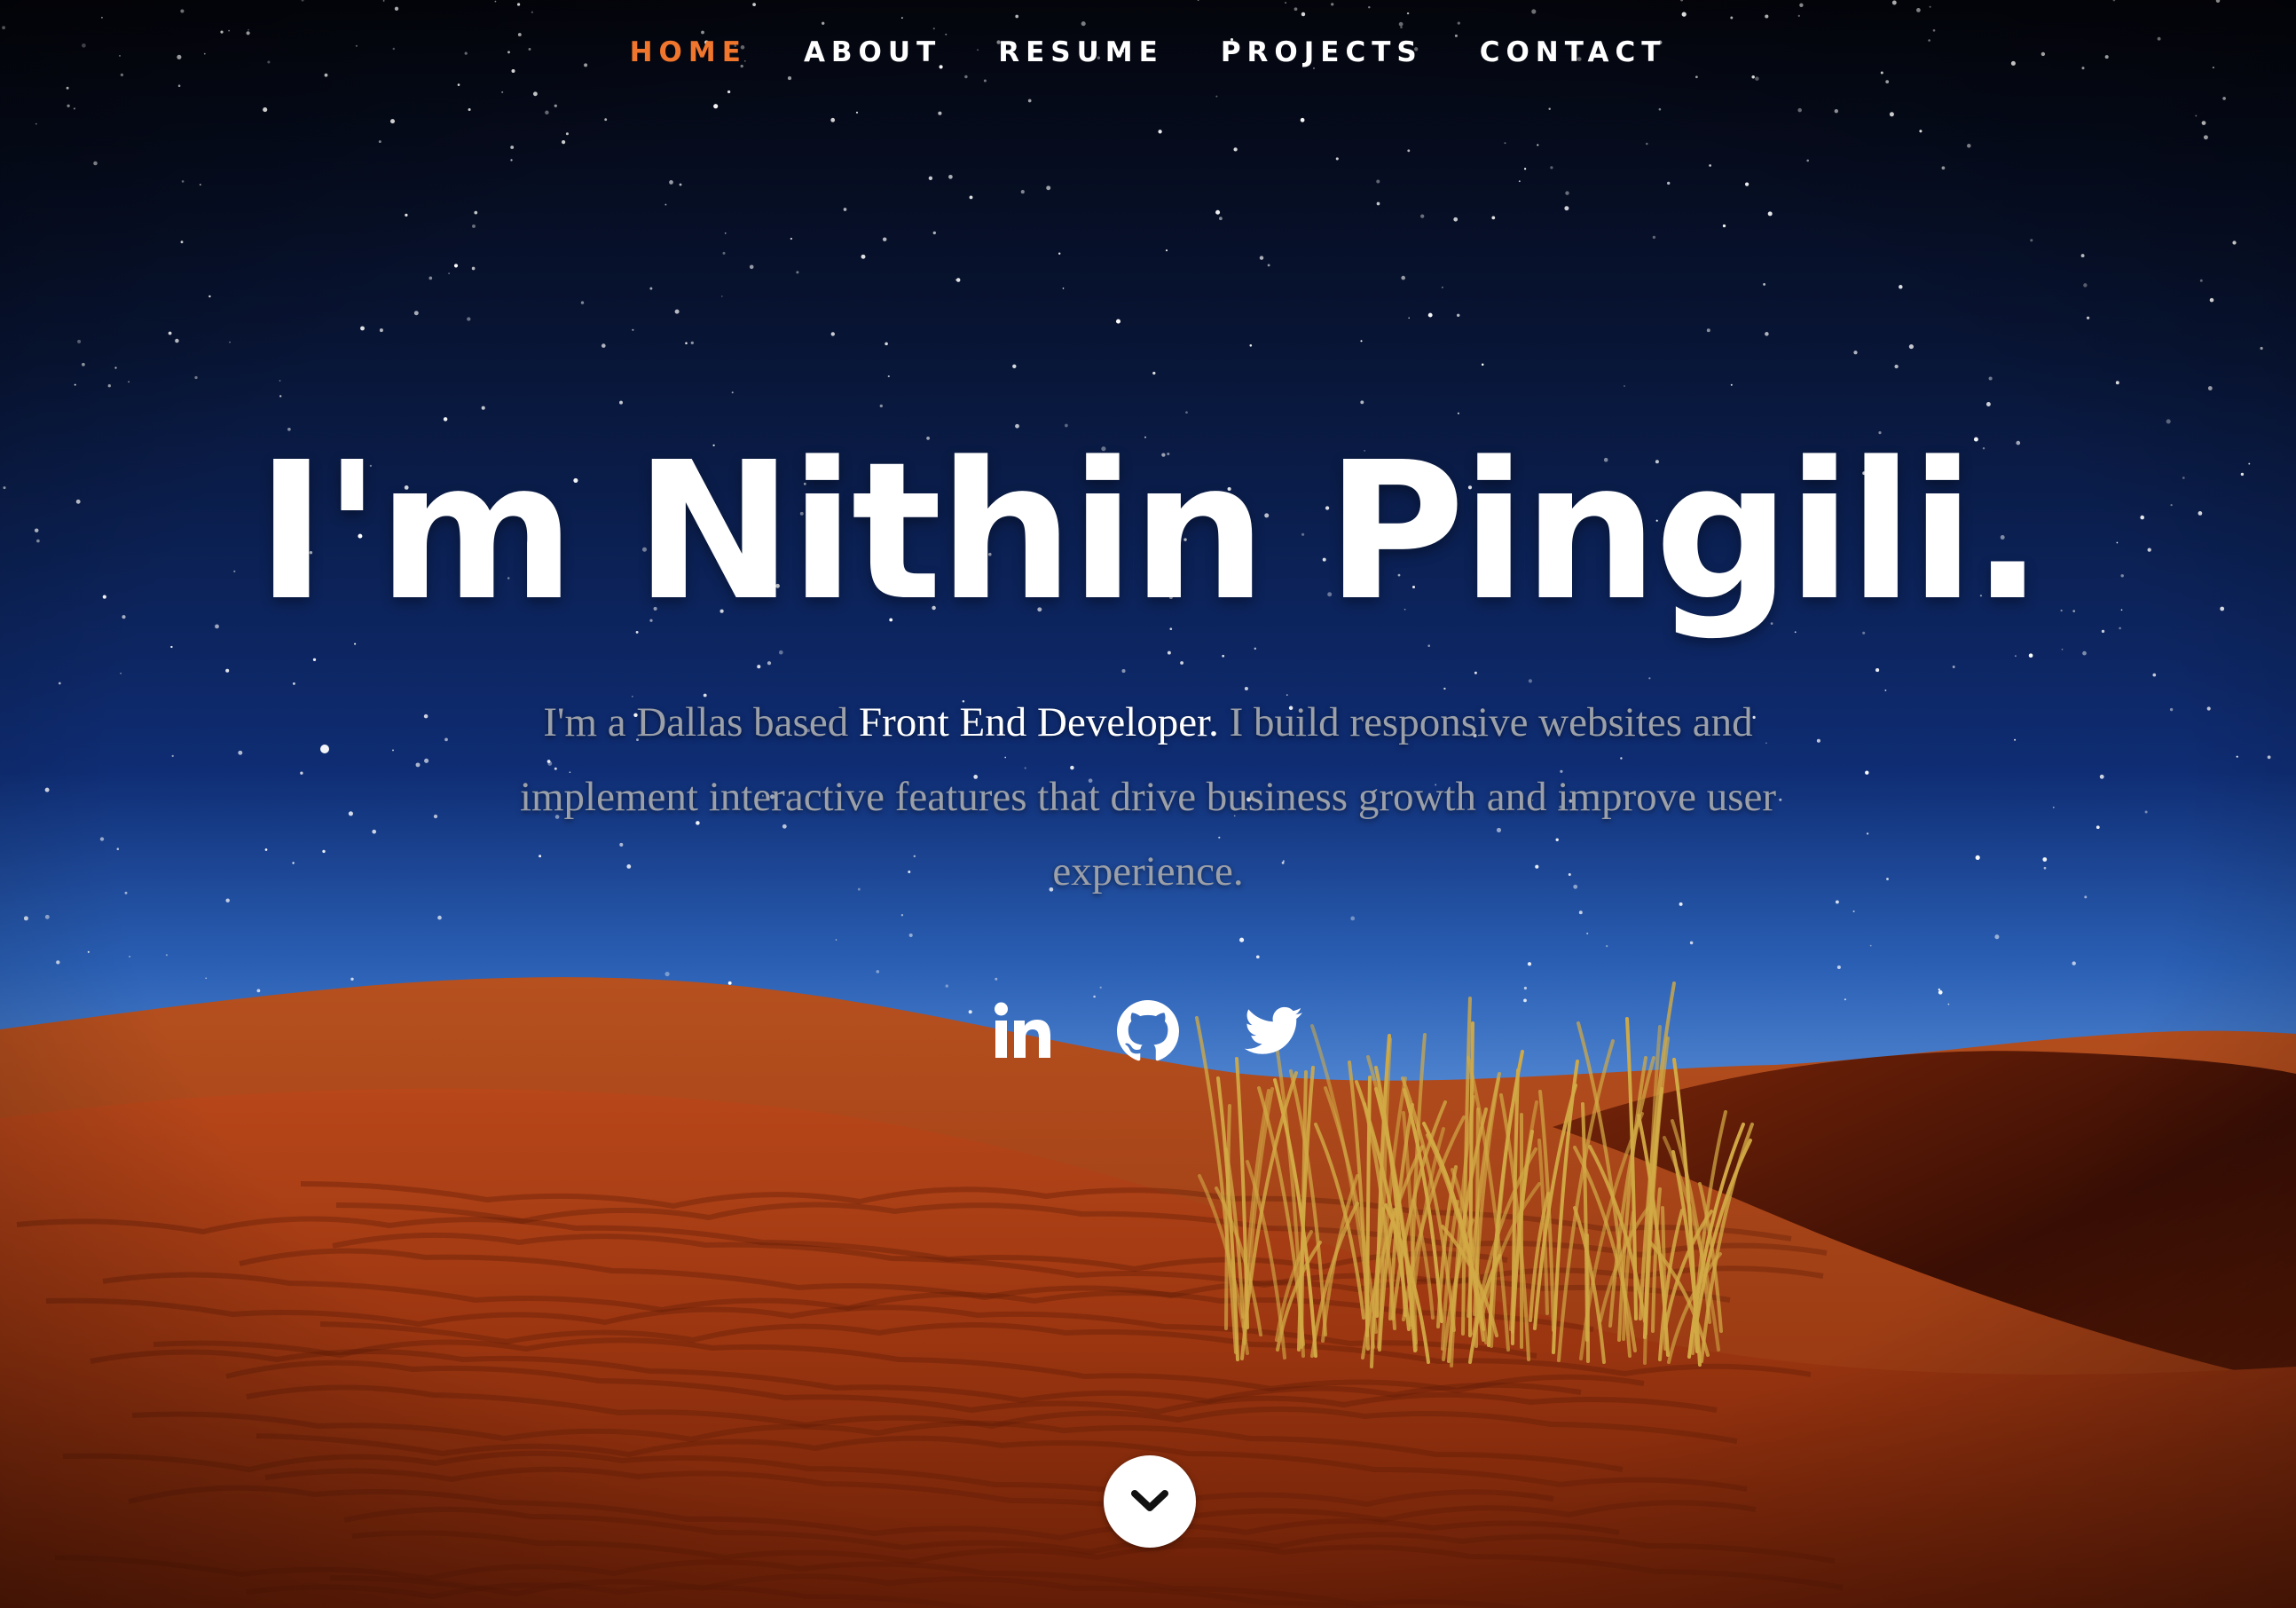  I want to click on linkedin-link, so click(1022, 1031).